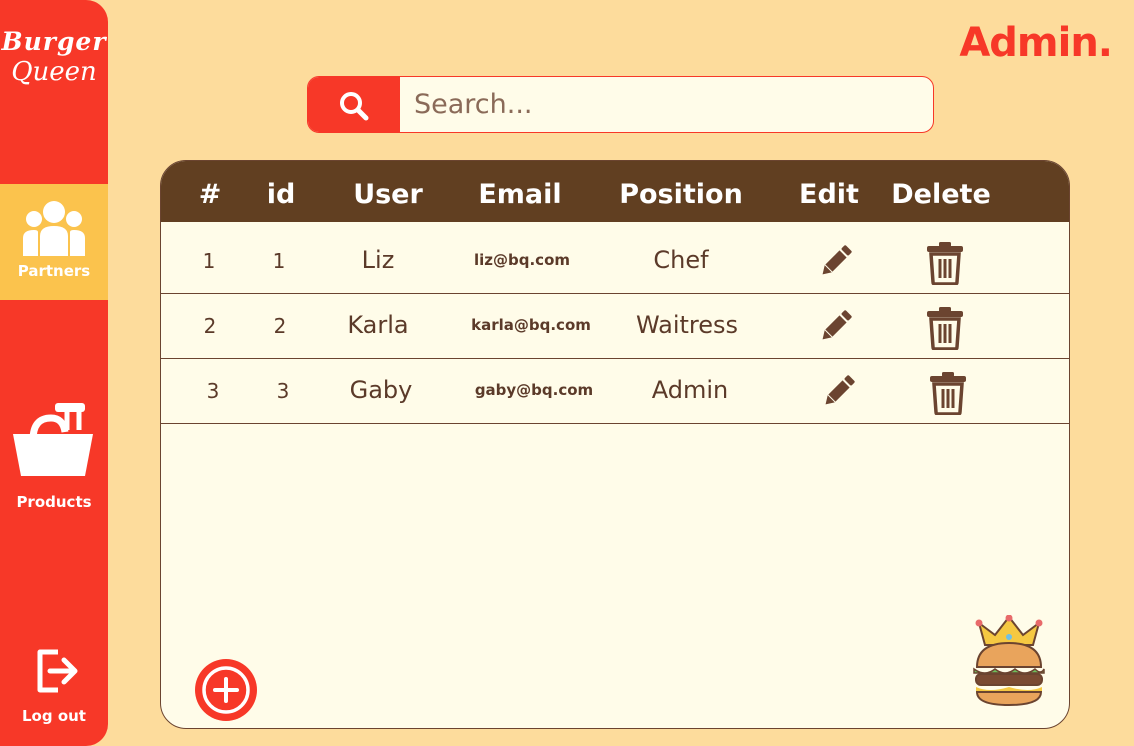 This screenshot has height=746, width=1134. What do you see at coordinates (534, 390) in the screenshot?
I see `row-email: gaby@bq.com` at bounding box center [534, 390].